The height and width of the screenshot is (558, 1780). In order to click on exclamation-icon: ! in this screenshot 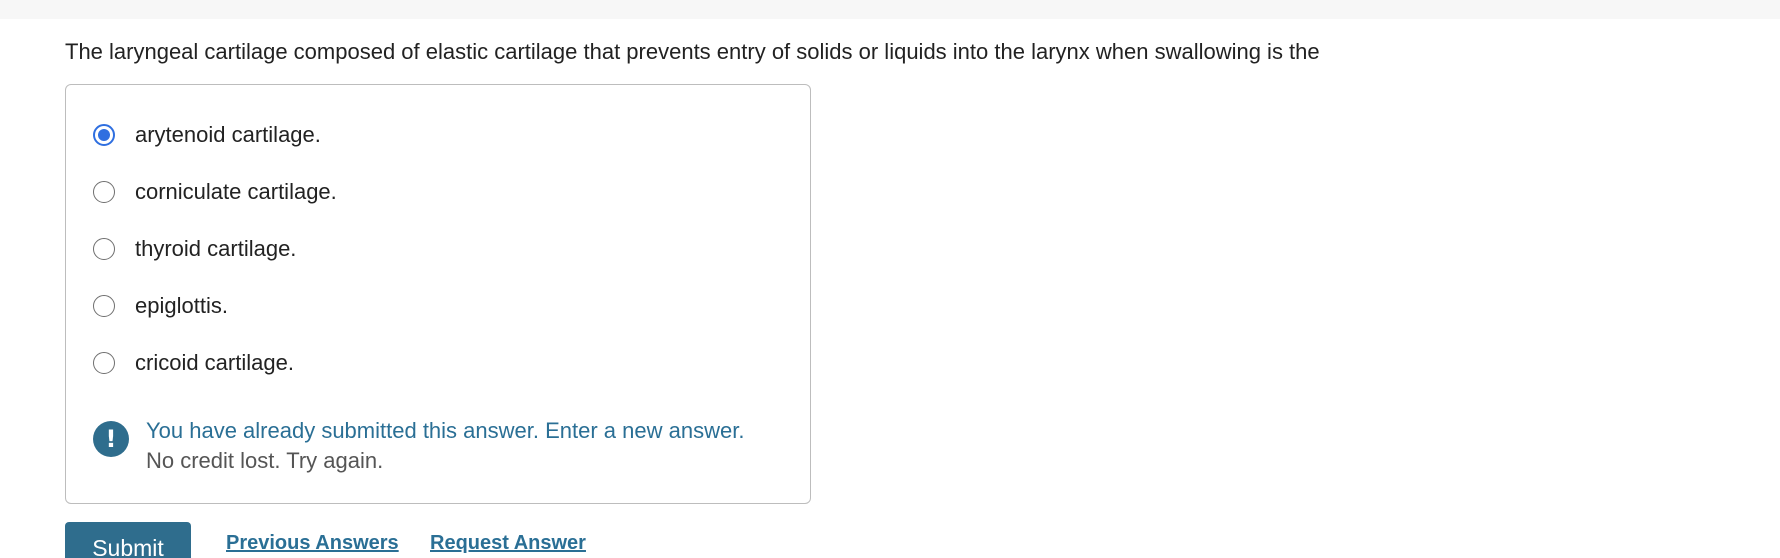, I will do `click(111, 439)`.